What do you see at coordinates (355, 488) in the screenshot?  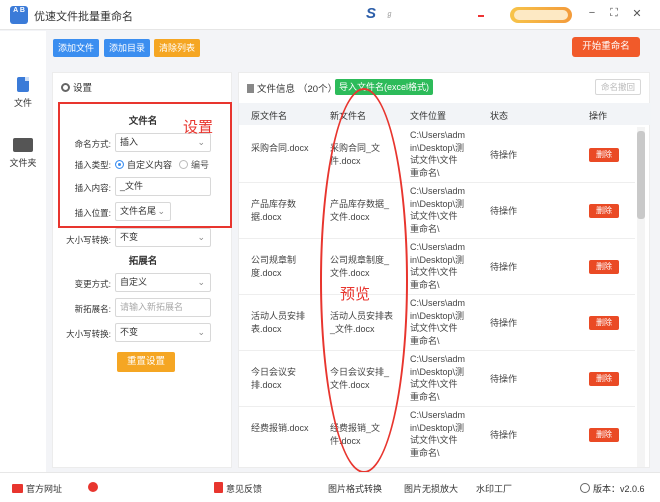 I see `image-convert-link: 图片格式转换` at bounding box center [355, 488].